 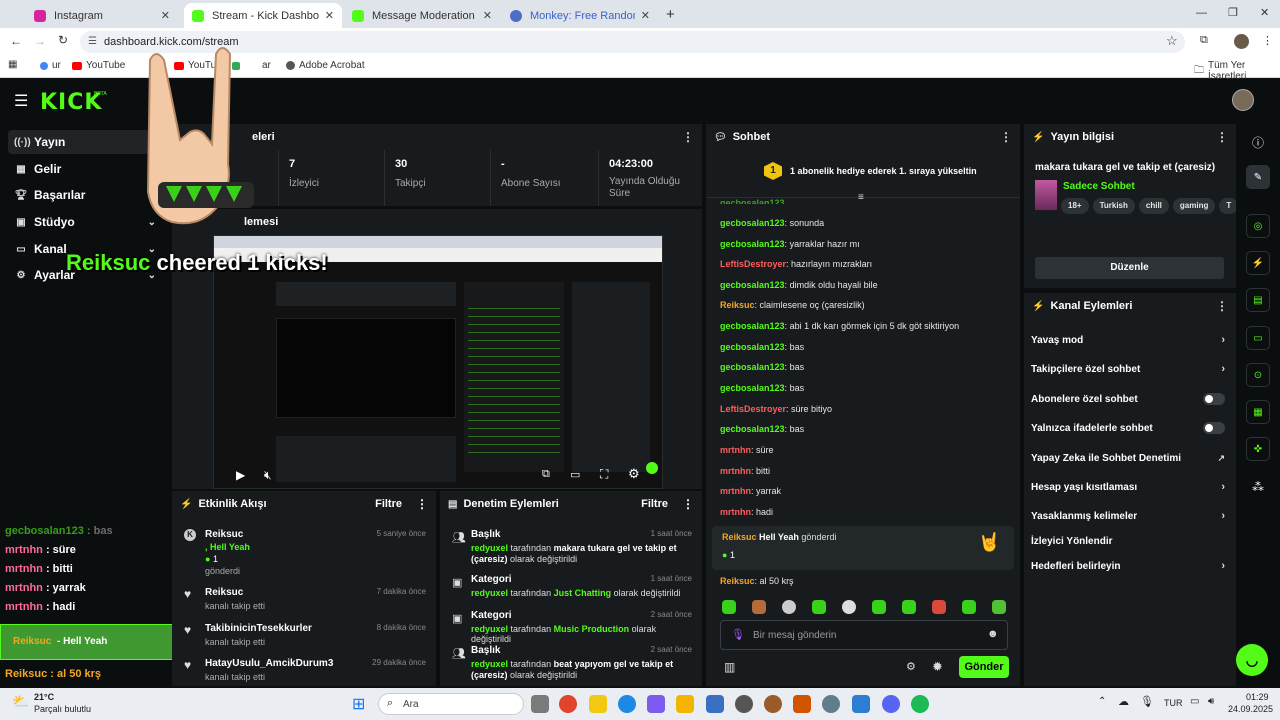 I want to click on chat-tool-icon: ▭, so click(x=1258, y=338).